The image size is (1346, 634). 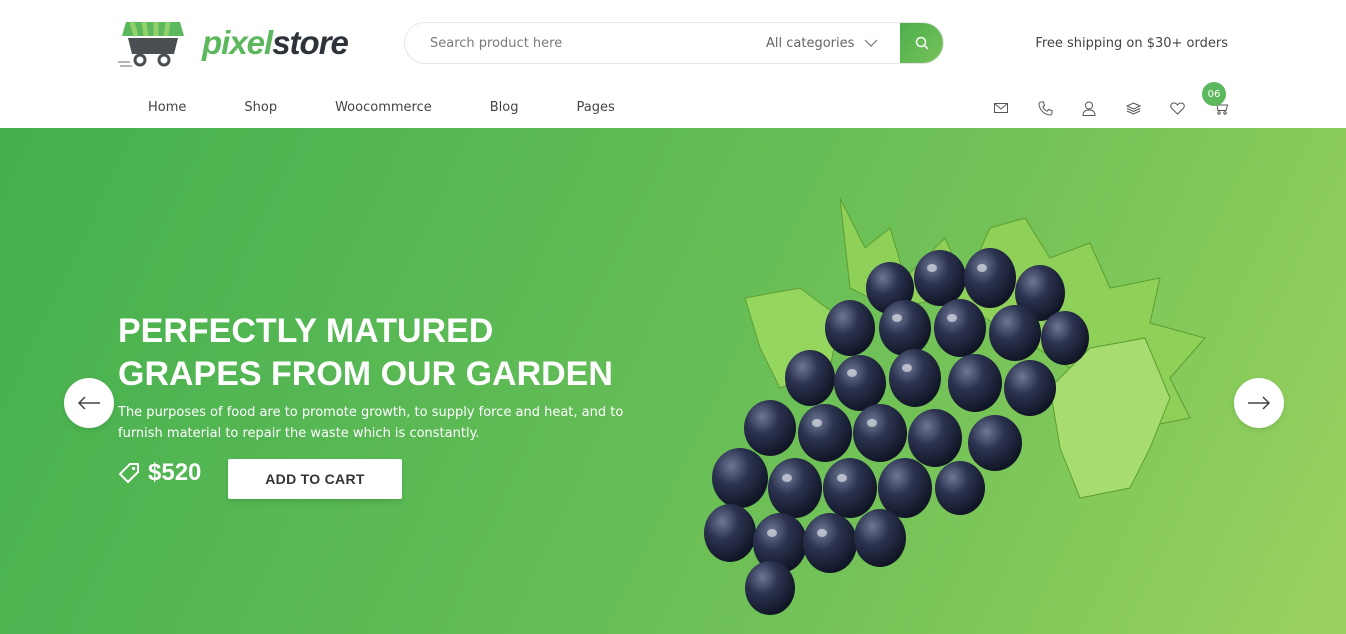 I want to click on search-bar: All categories, so click(x=674, y=43).